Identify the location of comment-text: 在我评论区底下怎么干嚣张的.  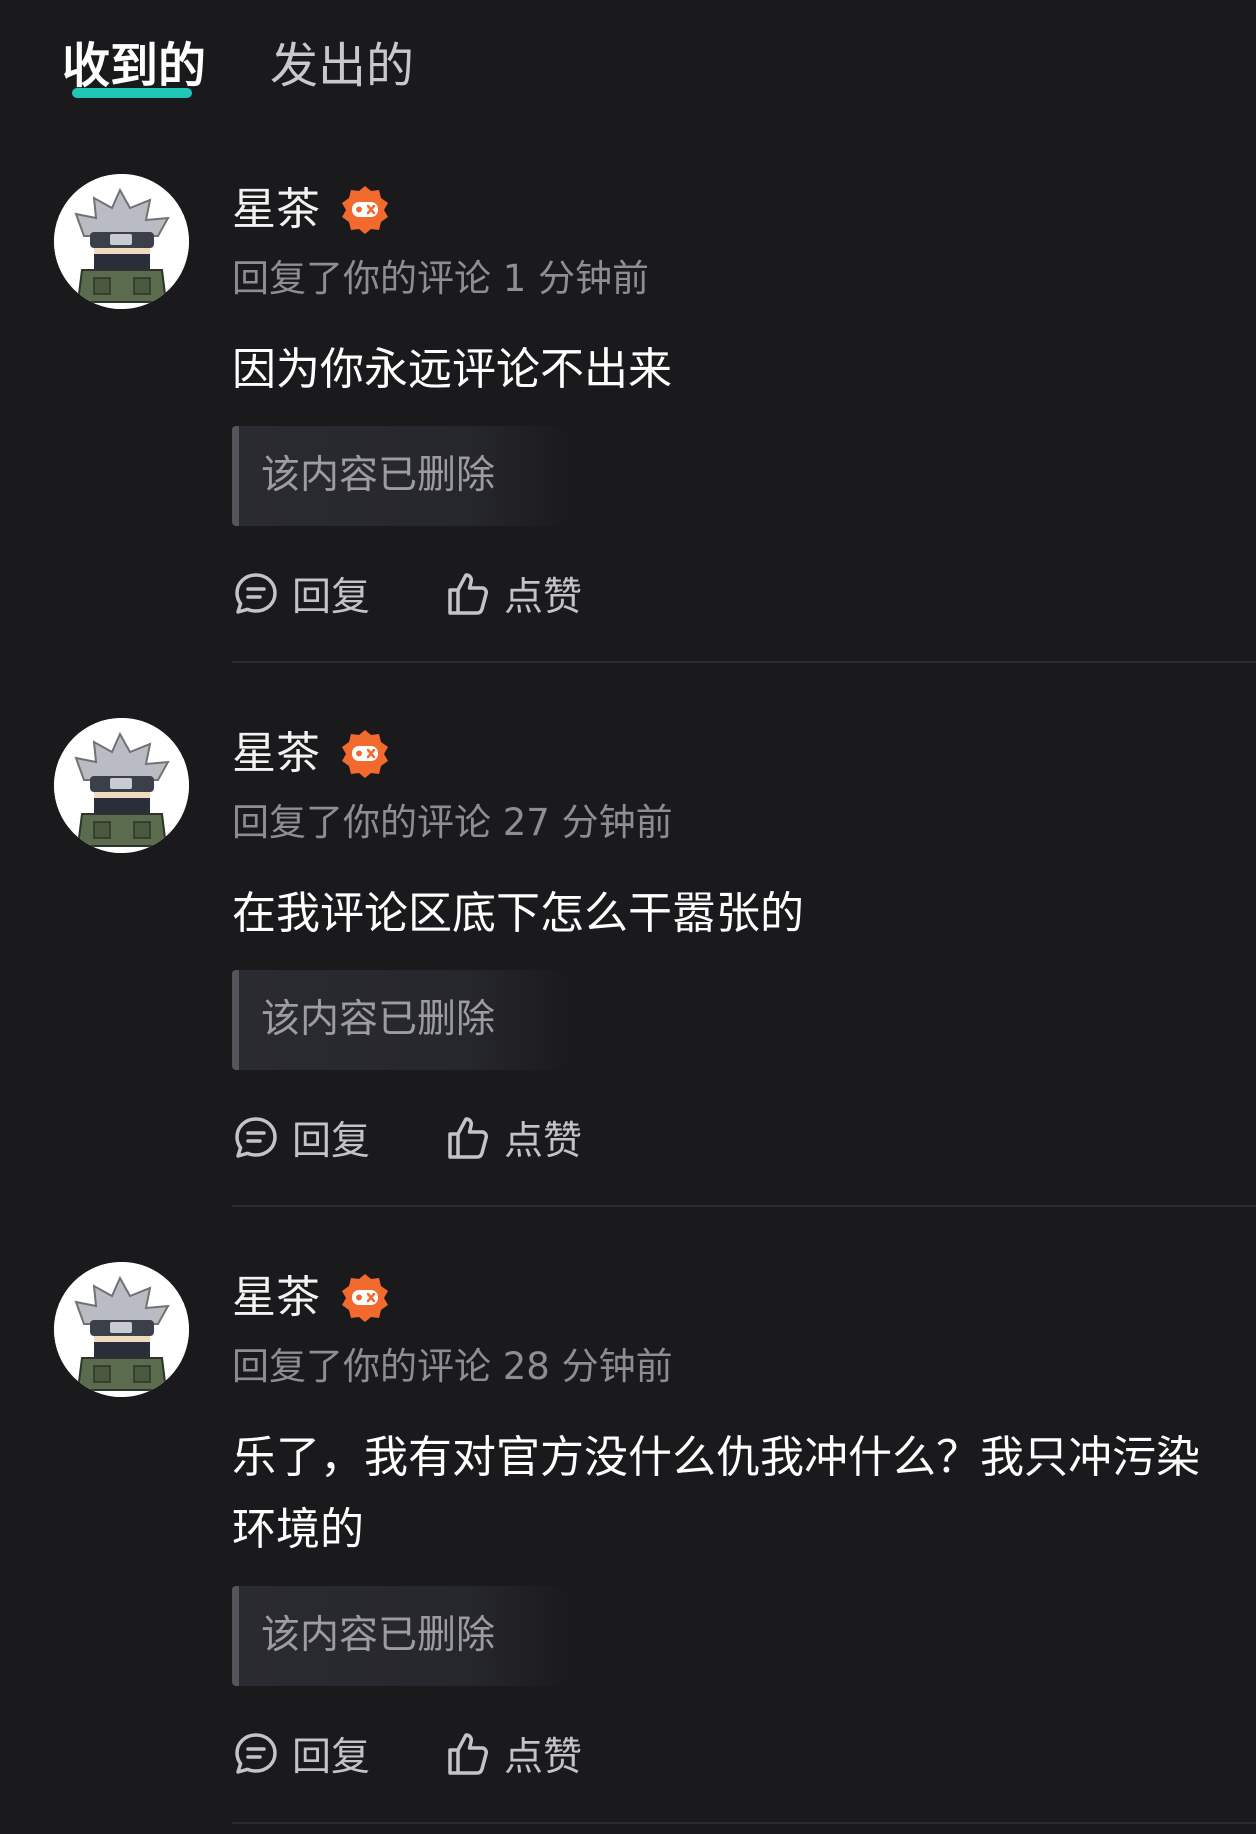
(518, 913).